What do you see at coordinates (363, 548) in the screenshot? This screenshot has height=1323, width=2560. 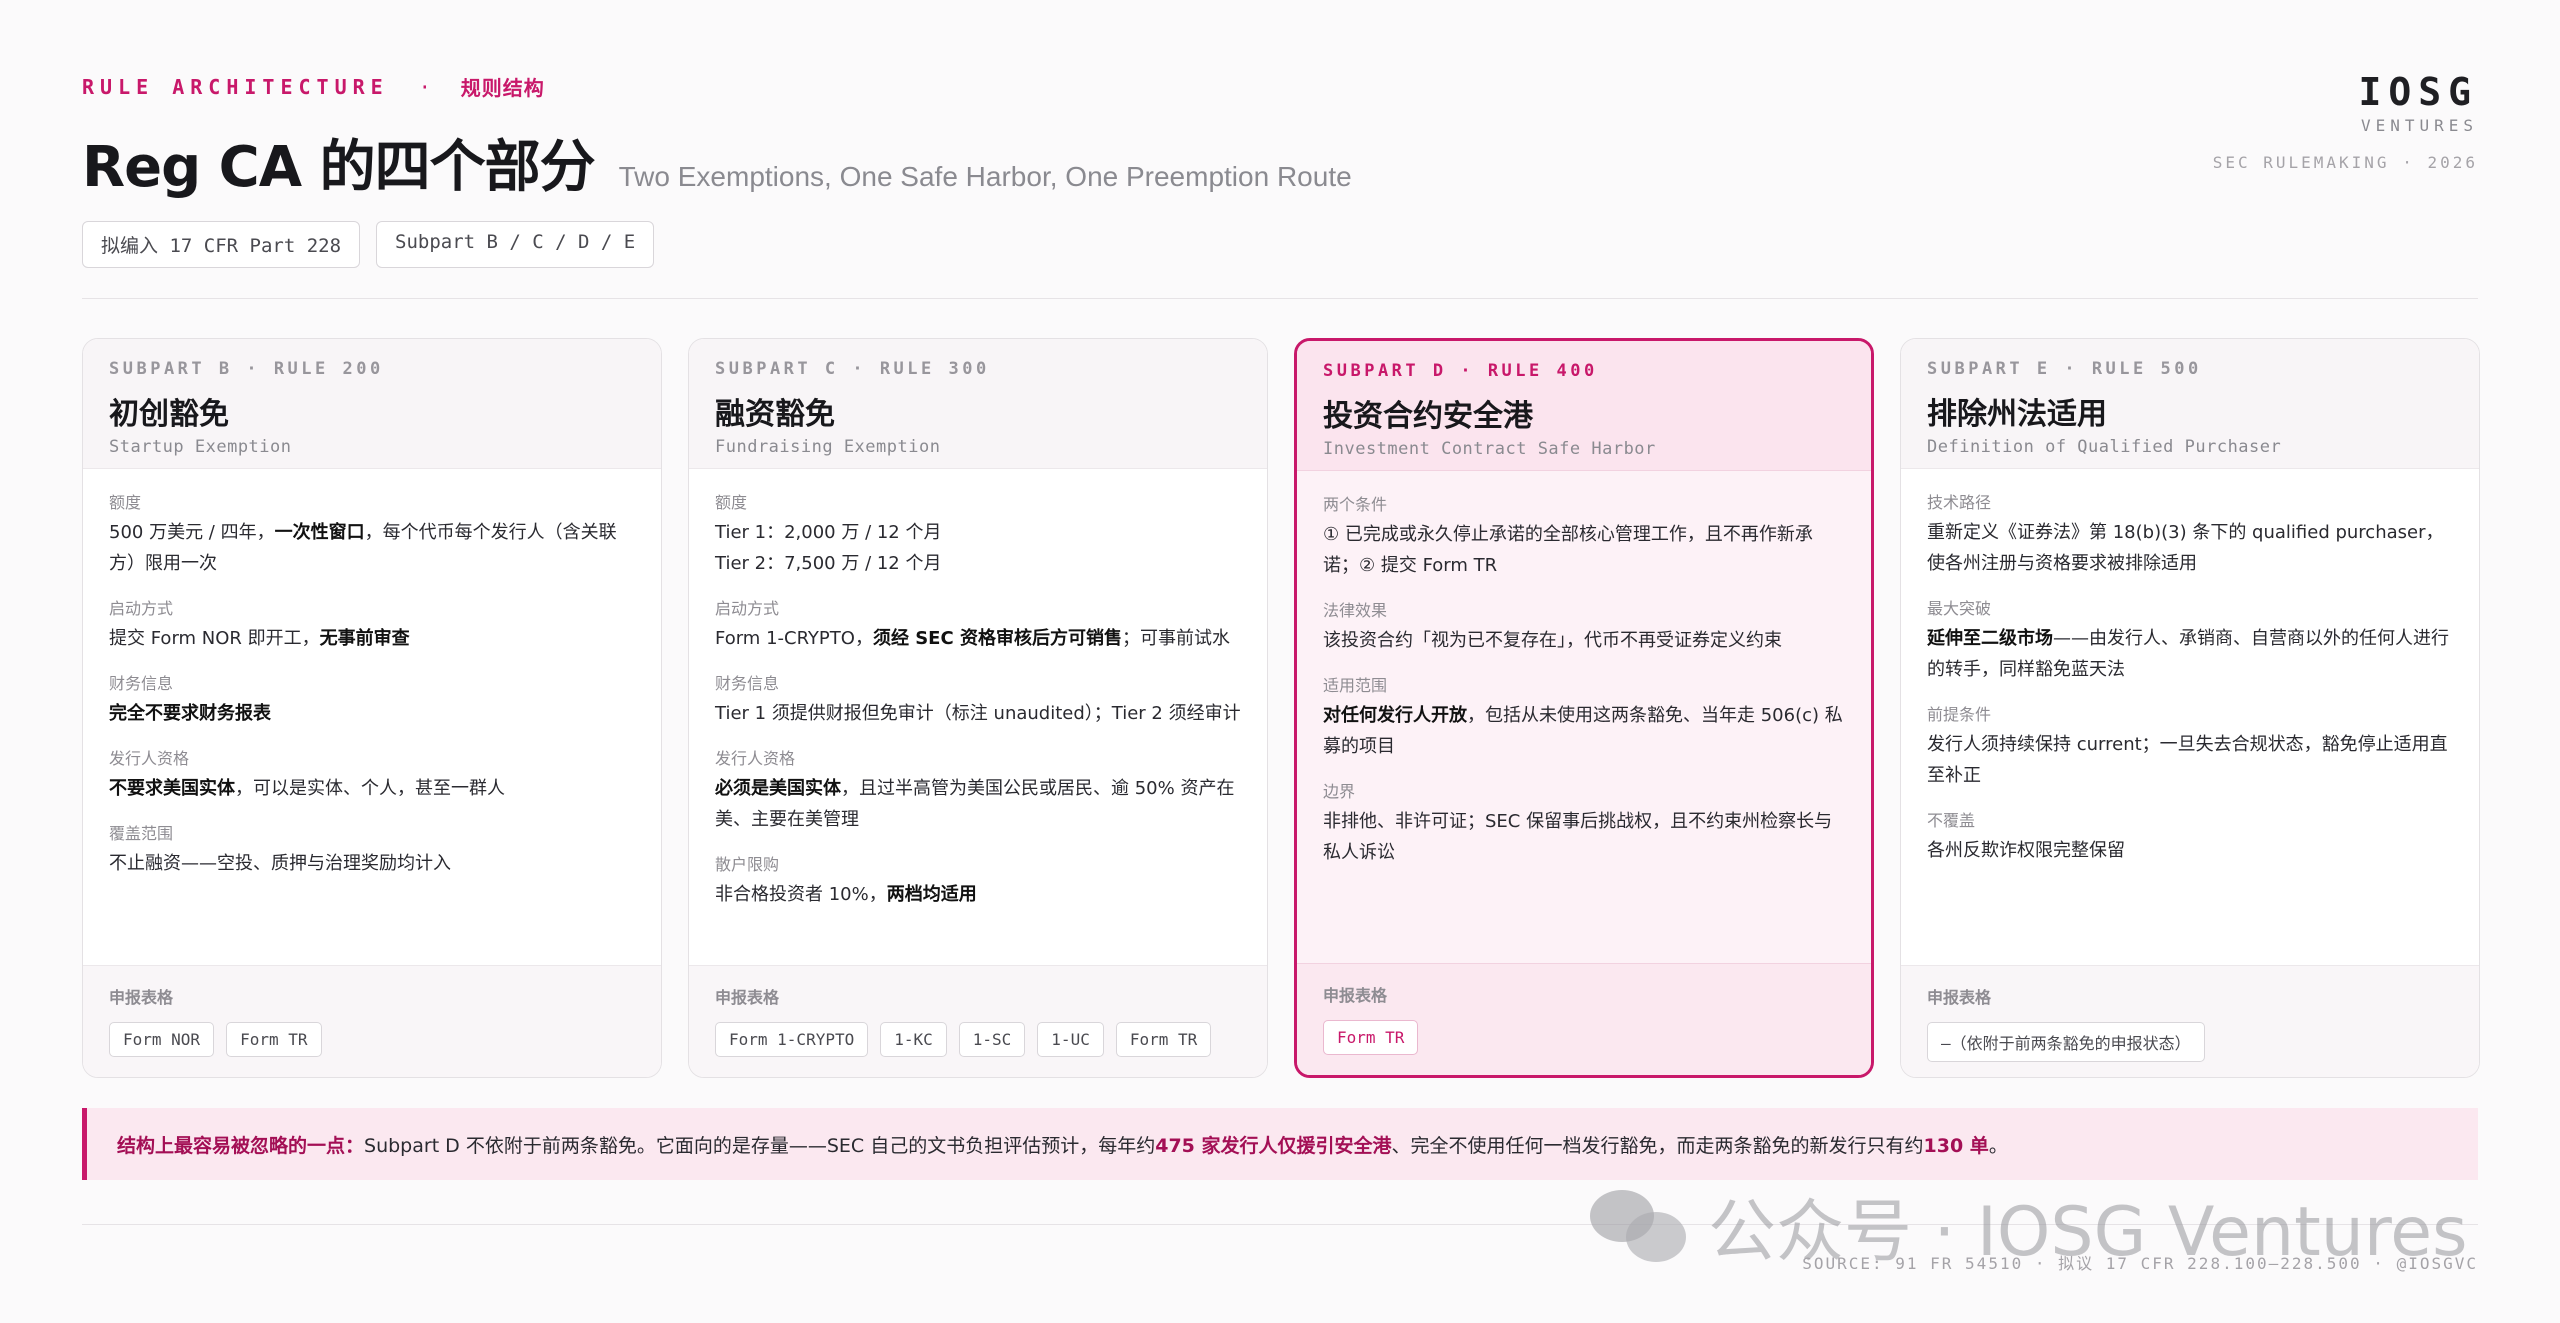 I see `field-value: 500 万美元 / 四年，一次性窗口，每个代币每个发行人（含关联方）限用一次` at bounding box center [363, 548].